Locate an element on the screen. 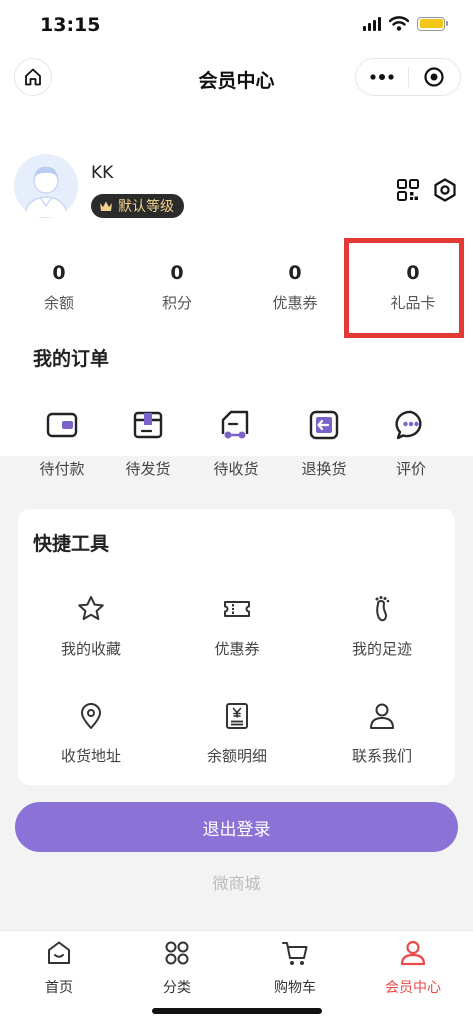 The height and width of the screenshot is (1024, 473). tool-addresses: 收货地址 is located at coordinates (91, 733).